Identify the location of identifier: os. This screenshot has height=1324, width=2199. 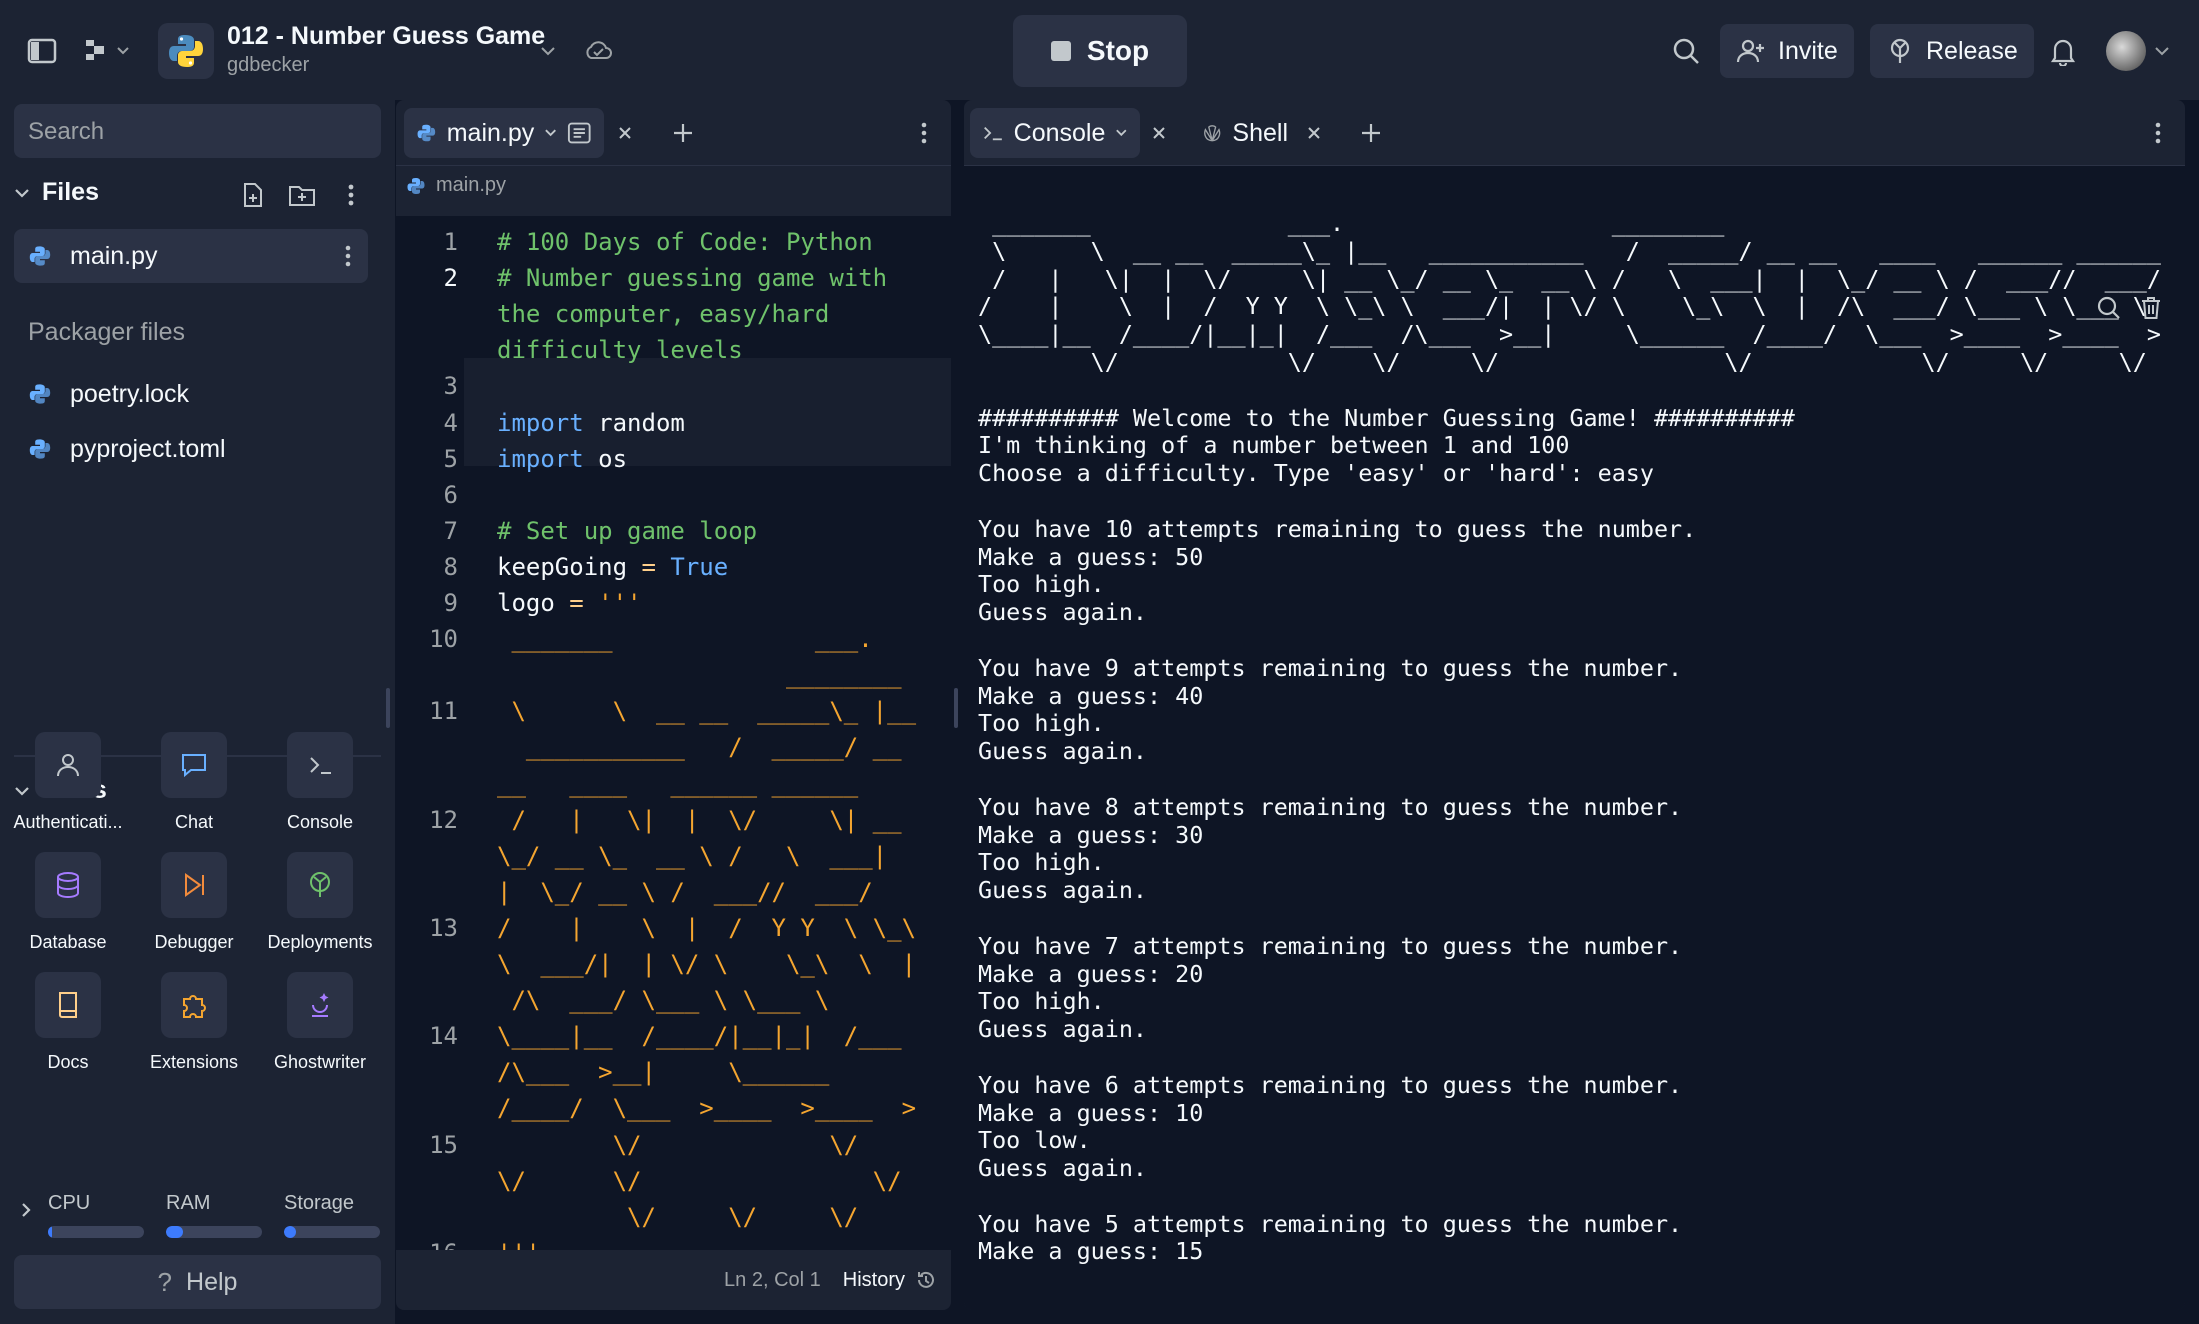
(605, 458).